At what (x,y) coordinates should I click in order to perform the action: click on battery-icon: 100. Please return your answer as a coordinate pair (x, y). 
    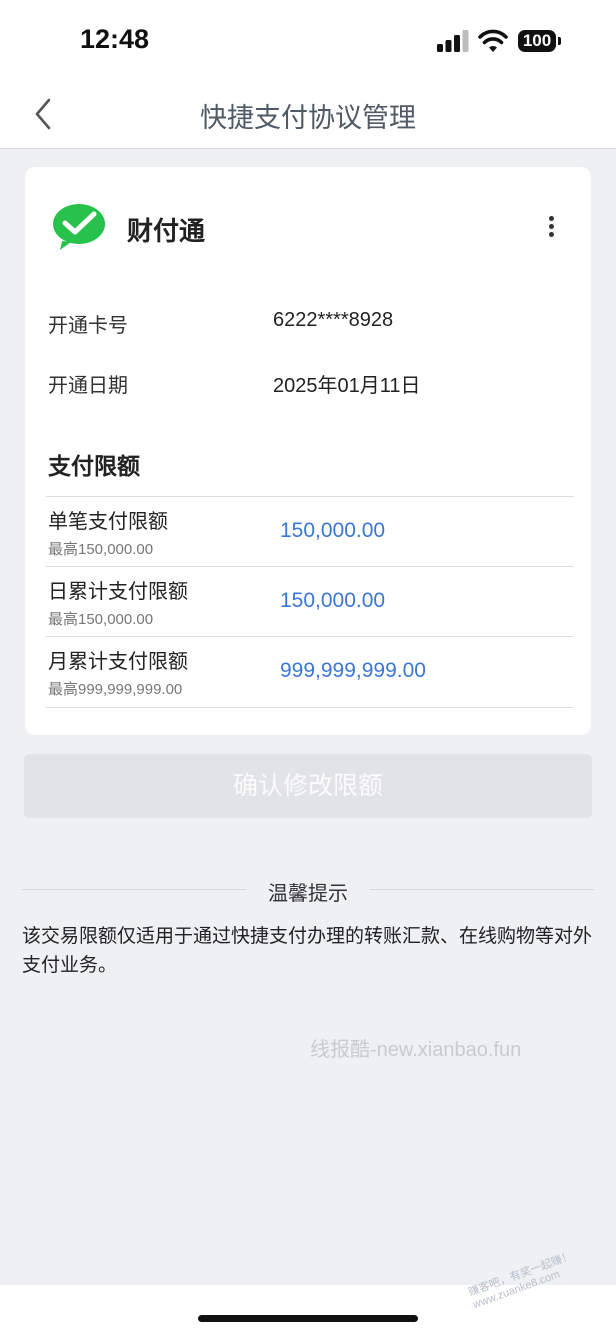
    Looking at the image, I should click on (537, 41).